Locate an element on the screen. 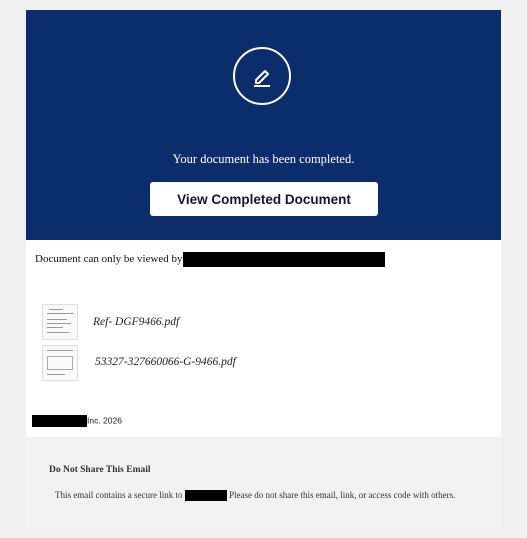  redacted-sender-name is located at coordinates (205, 496).